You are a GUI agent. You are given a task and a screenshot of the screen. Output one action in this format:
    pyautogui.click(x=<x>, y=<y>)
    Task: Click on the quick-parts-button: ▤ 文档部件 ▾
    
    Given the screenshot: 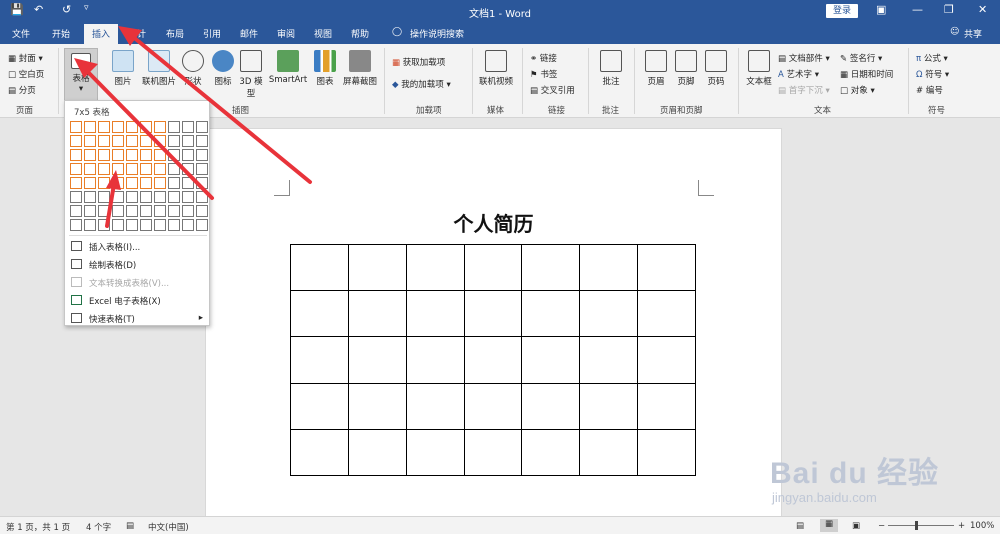 What is the action you would take?
    pyautogui.click(x=804, y=58)
    